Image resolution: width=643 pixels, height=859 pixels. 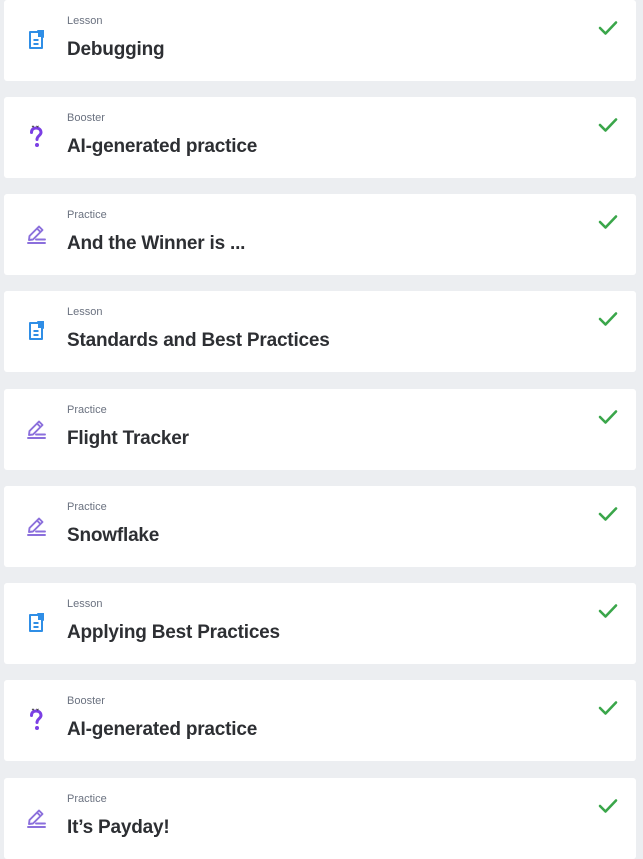 I want to click on list-item-standards-and-best-practices: Lesson Standards and Best Practices, so click(x=320, y=331).